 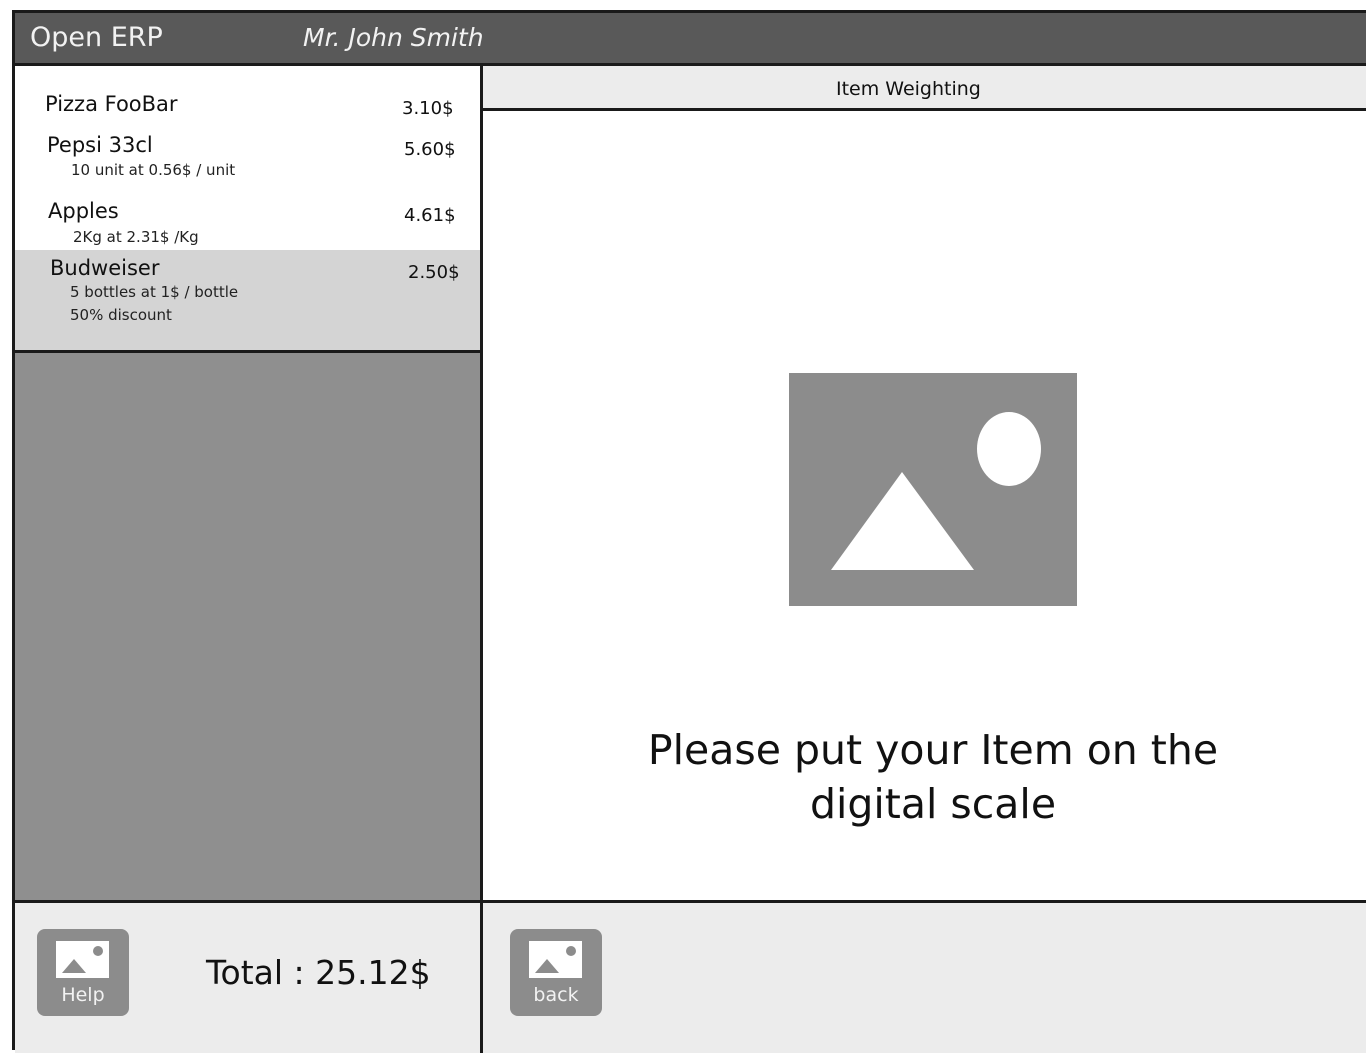 I want to click on item-detail: 10 unit at 0.56$ / unit, so click(x=153, y=170).